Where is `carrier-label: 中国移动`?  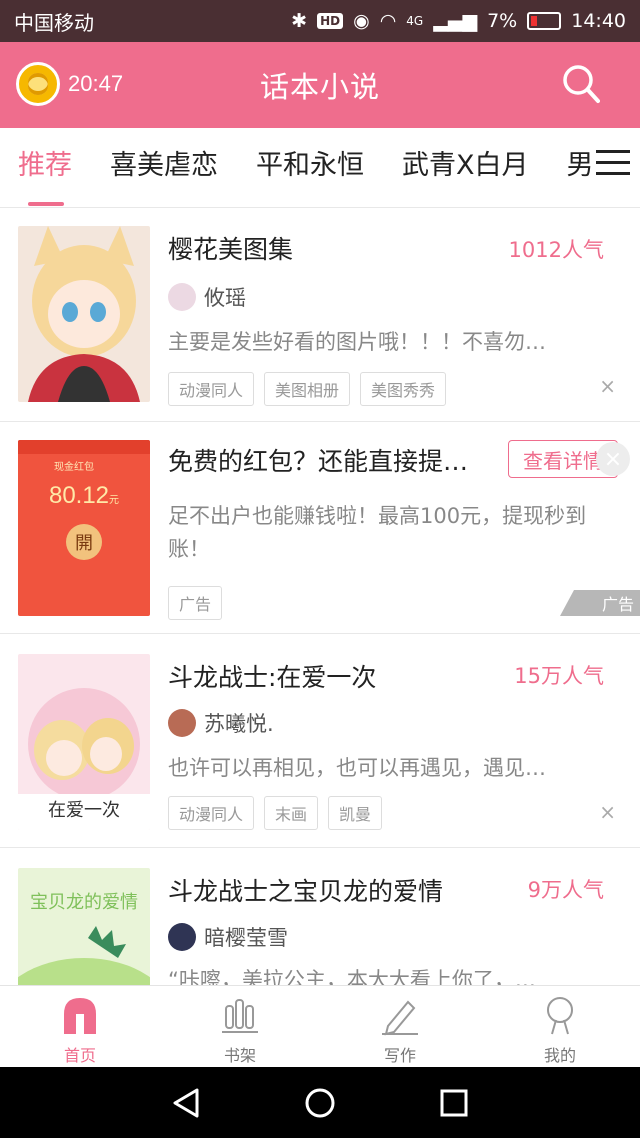 carrier-label: 中国移动 is located at coordinates (54, 22).